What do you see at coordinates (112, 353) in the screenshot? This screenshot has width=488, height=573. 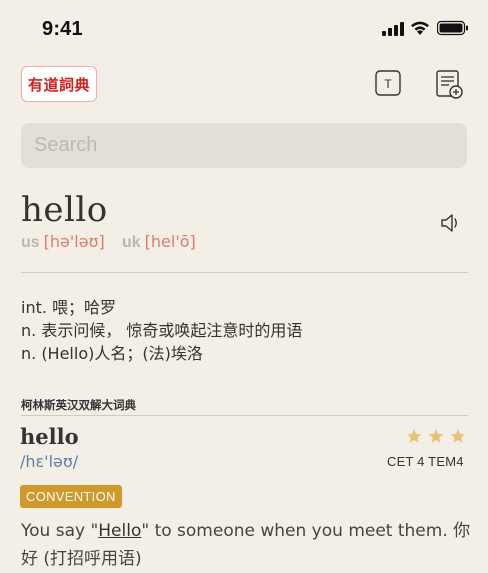 I see `definition-line: n. (Hello)人名；(法)埃洛` at bounding box center [112, 353].